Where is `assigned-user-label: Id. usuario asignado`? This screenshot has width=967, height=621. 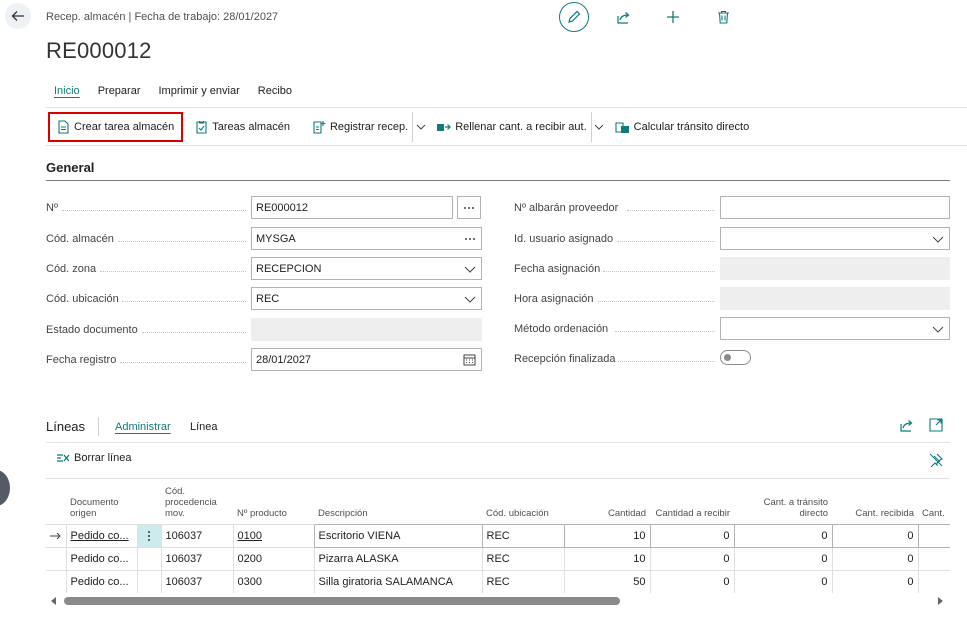 assigned-user-label: Id. usuario asignado is located at coordinates (564, 239).